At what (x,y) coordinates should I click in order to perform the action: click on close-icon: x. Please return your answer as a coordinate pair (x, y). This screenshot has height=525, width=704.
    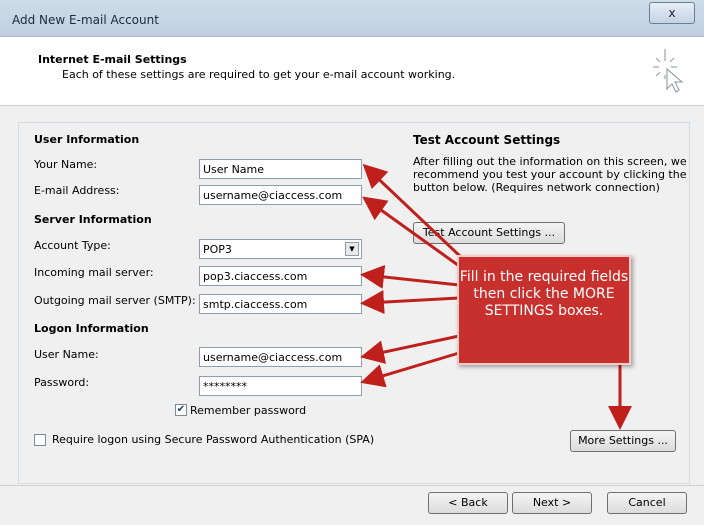
    Looking at the image, I should click on (672, 13).